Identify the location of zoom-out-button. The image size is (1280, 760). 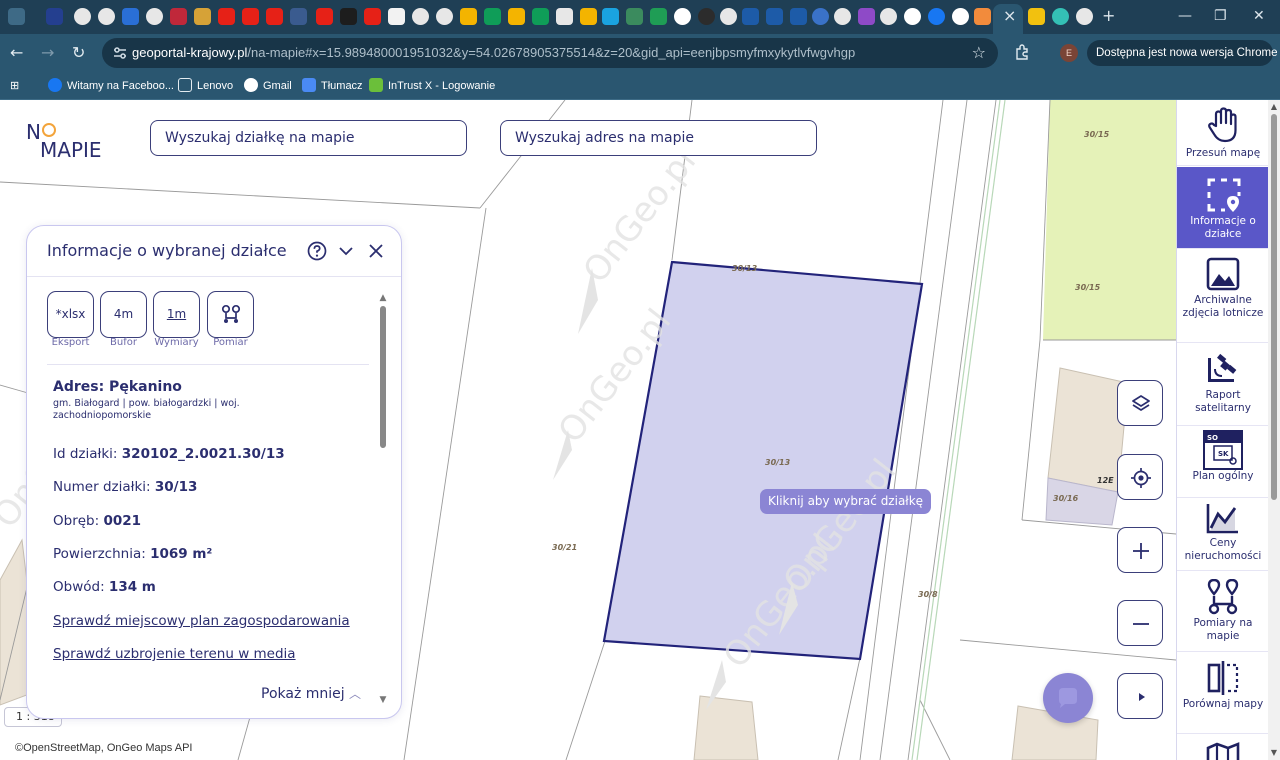
(1140, 623).